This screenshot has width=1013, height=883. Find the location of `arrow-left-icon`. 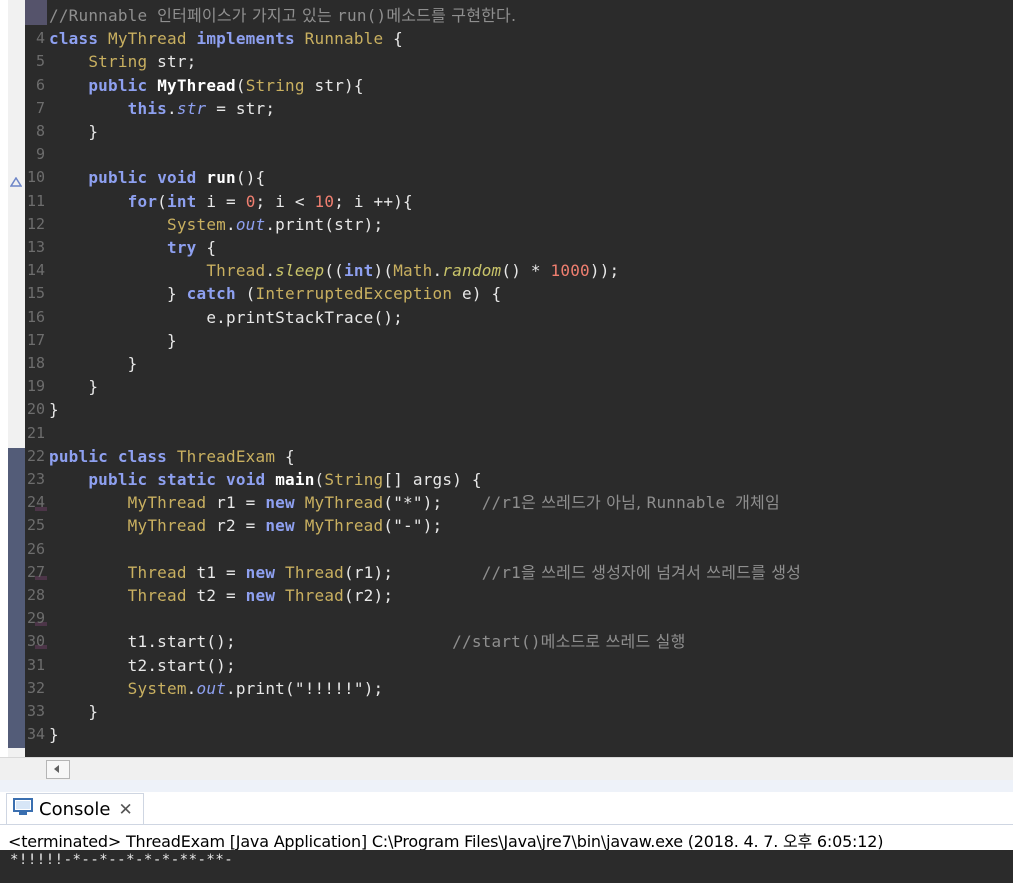

arrow-left-icon is located at coordinates (56, 769).